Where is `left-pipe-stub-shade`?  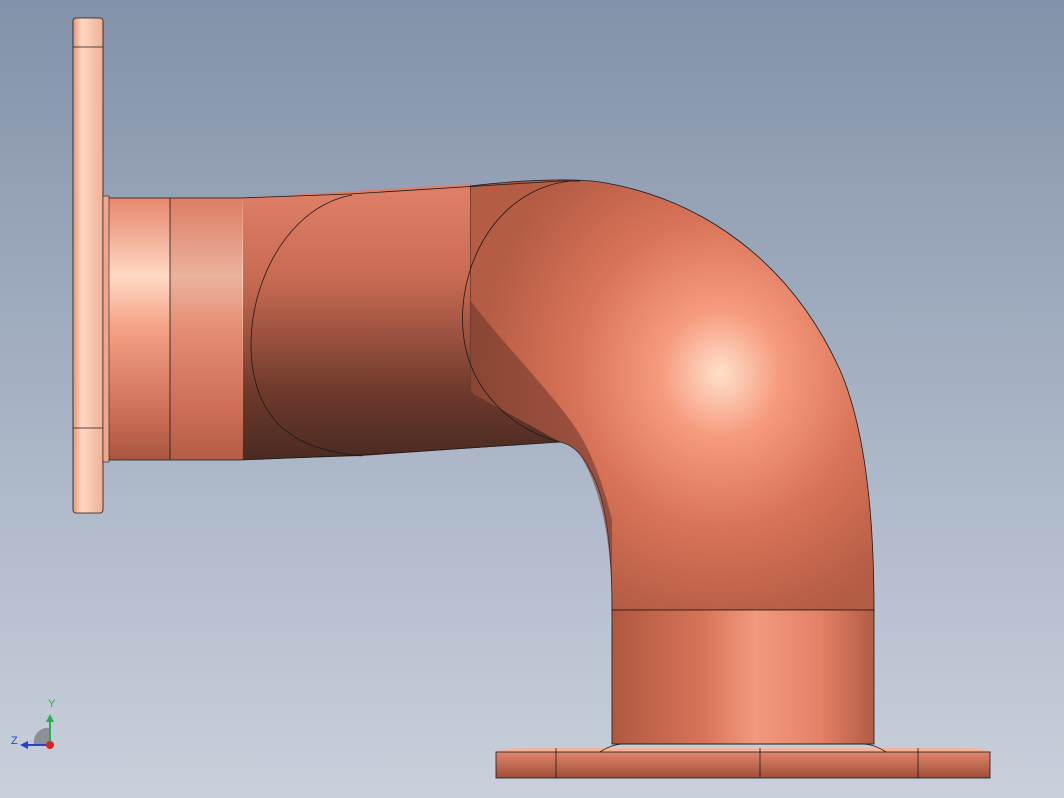
left-pipe-stub-shade is located at coordinates (206, 329).